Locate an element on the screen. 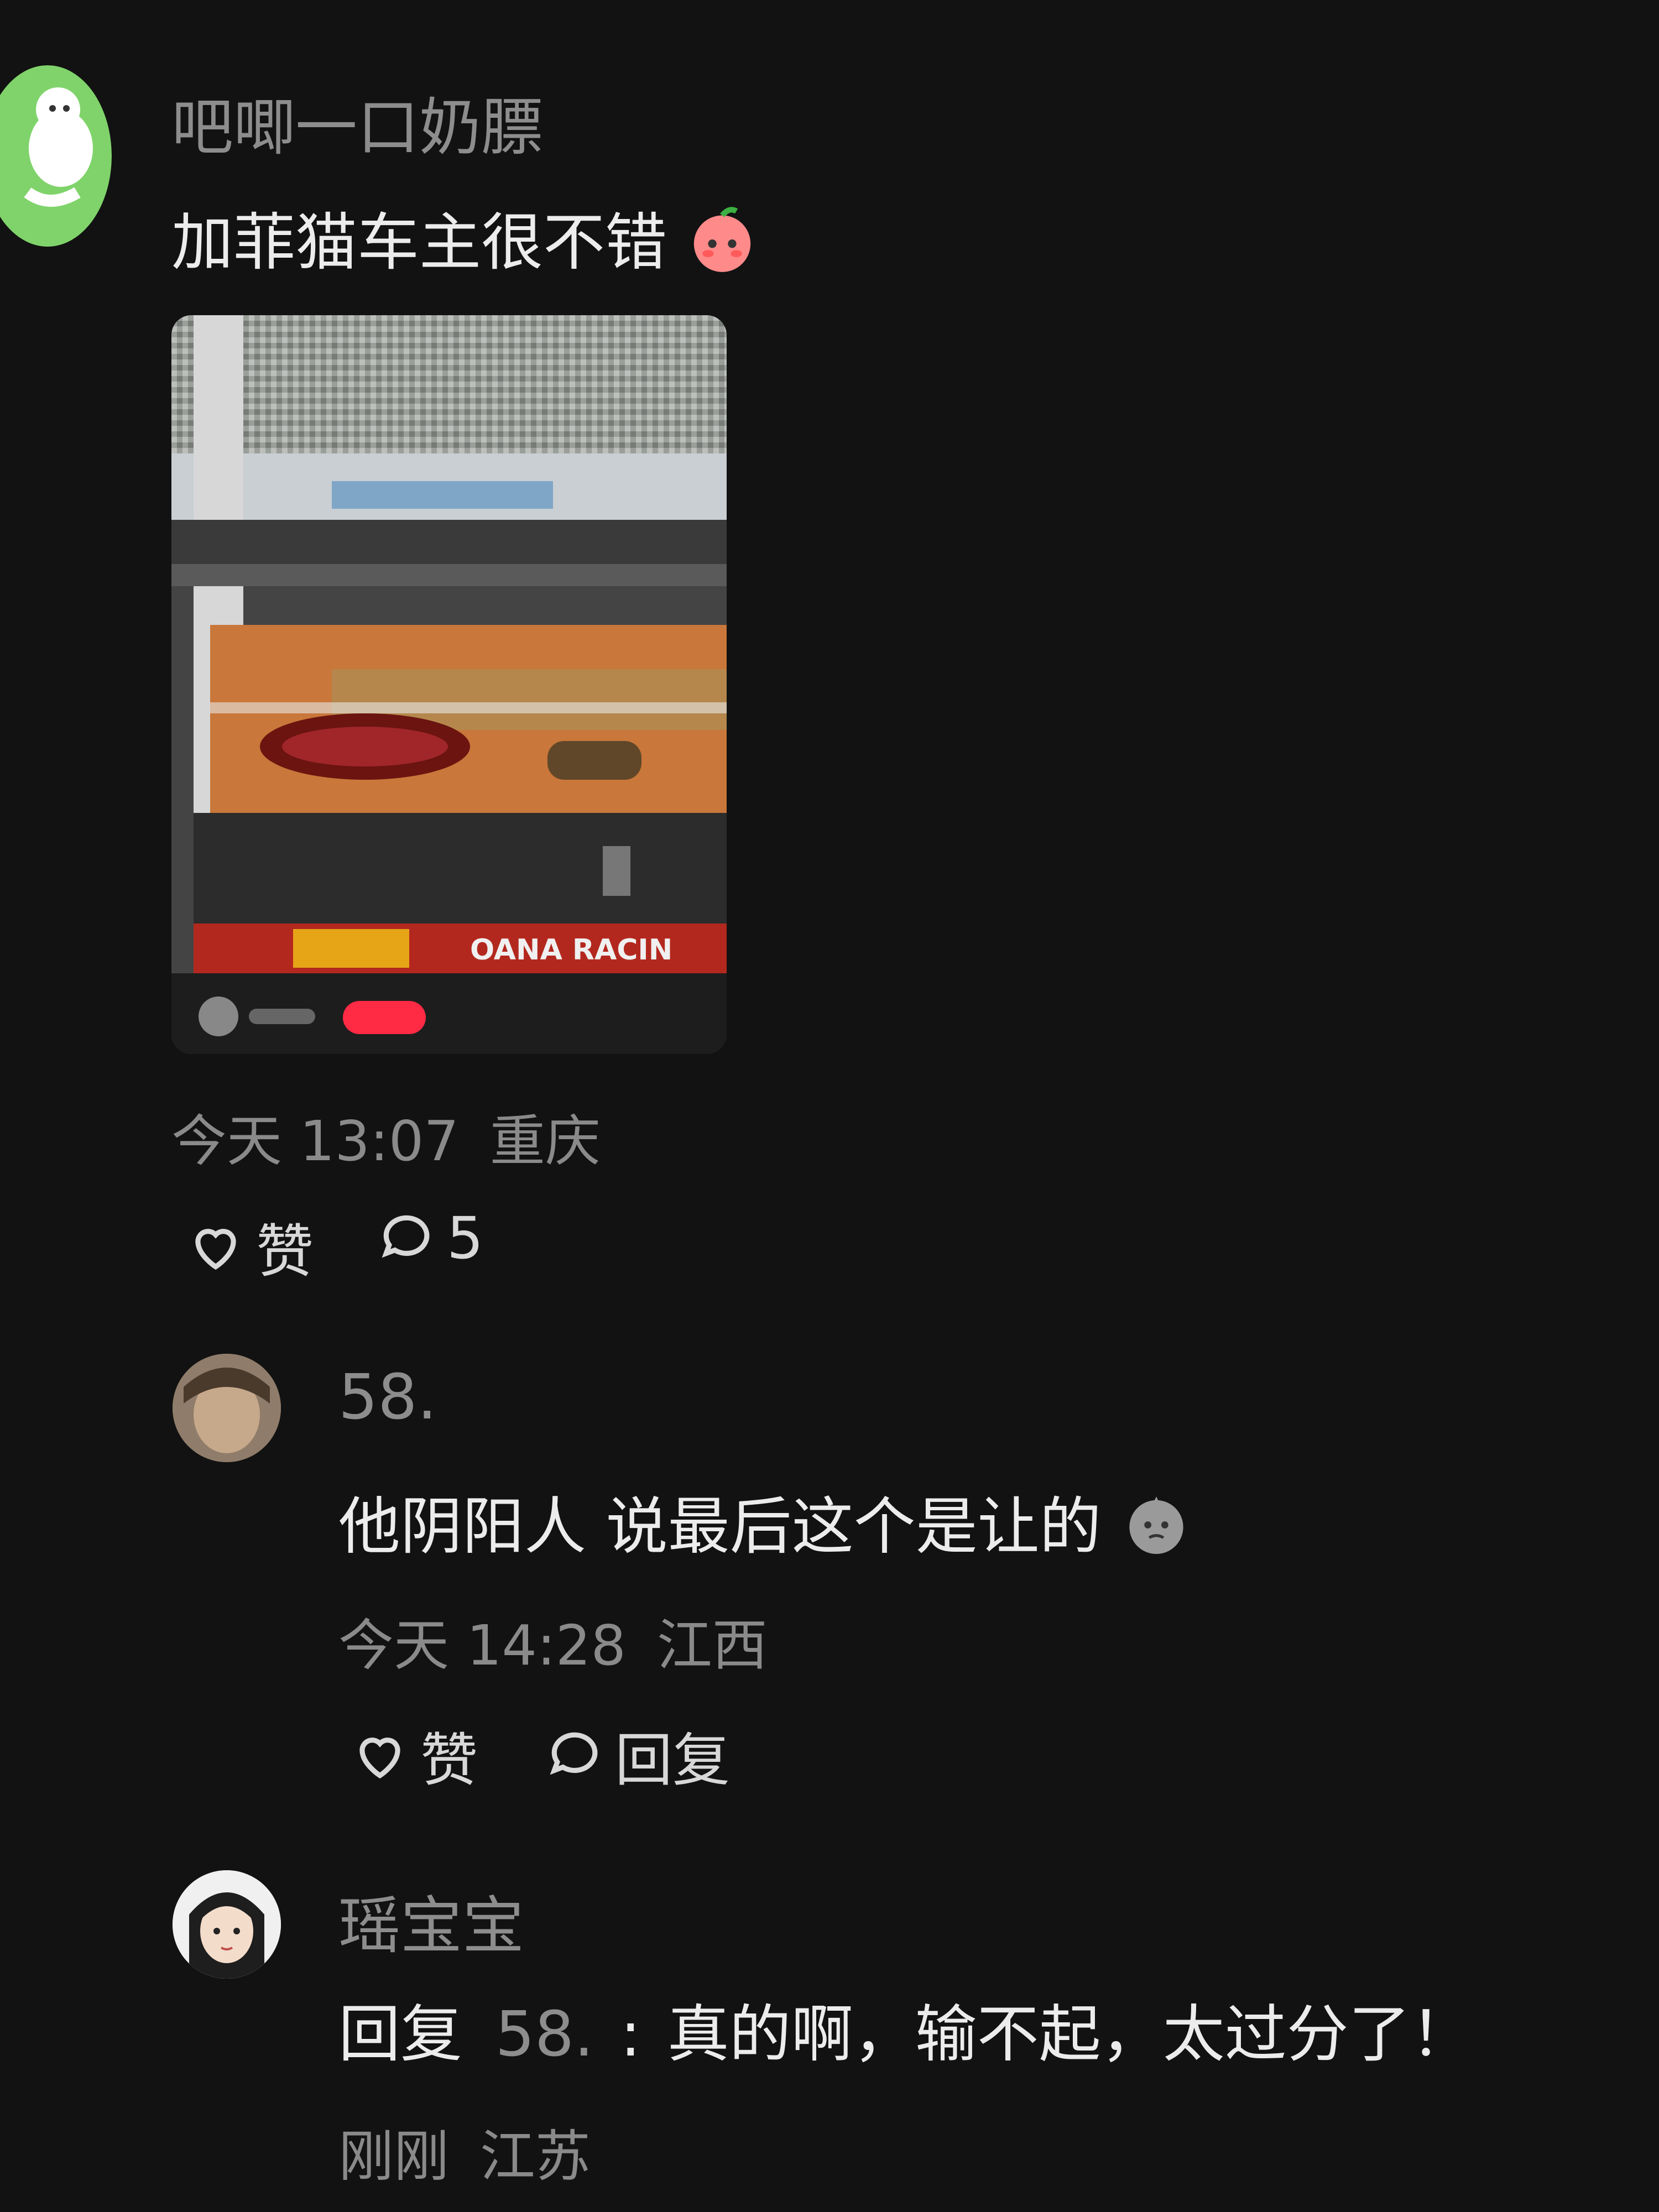 The height and width of the screenshot is (2212, 1659). reply1-reply-label: 回复 is located at coordinates (673, 1760).